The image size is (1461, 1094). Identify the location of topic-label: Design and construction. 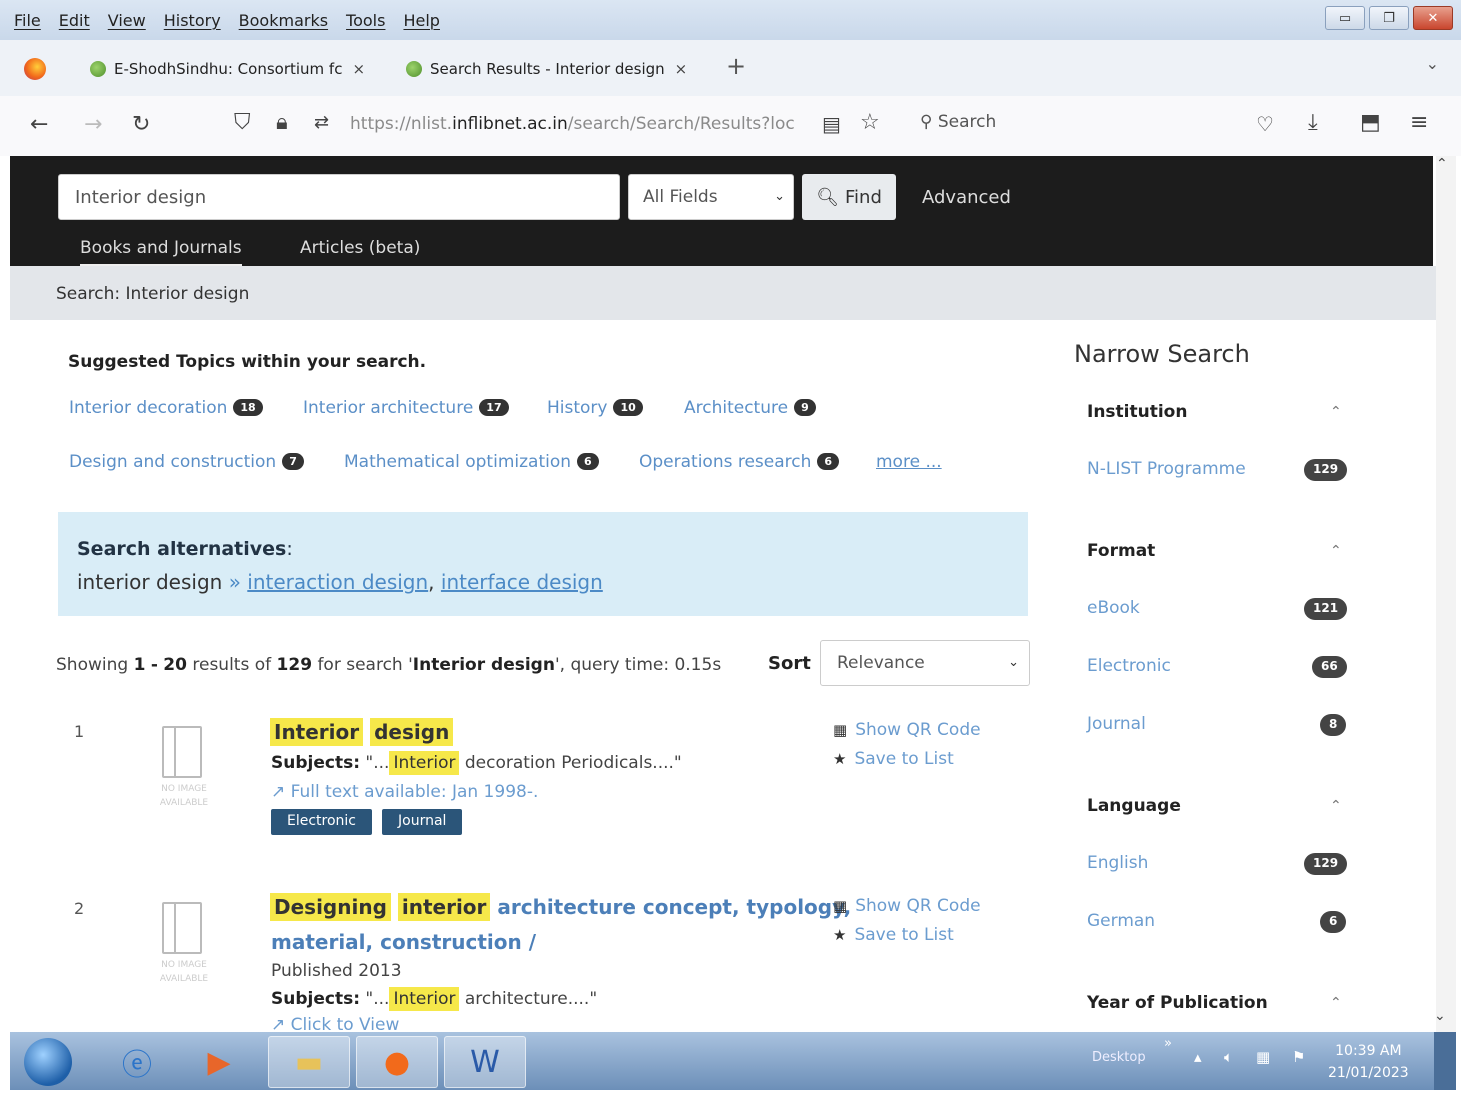
(173, 462).